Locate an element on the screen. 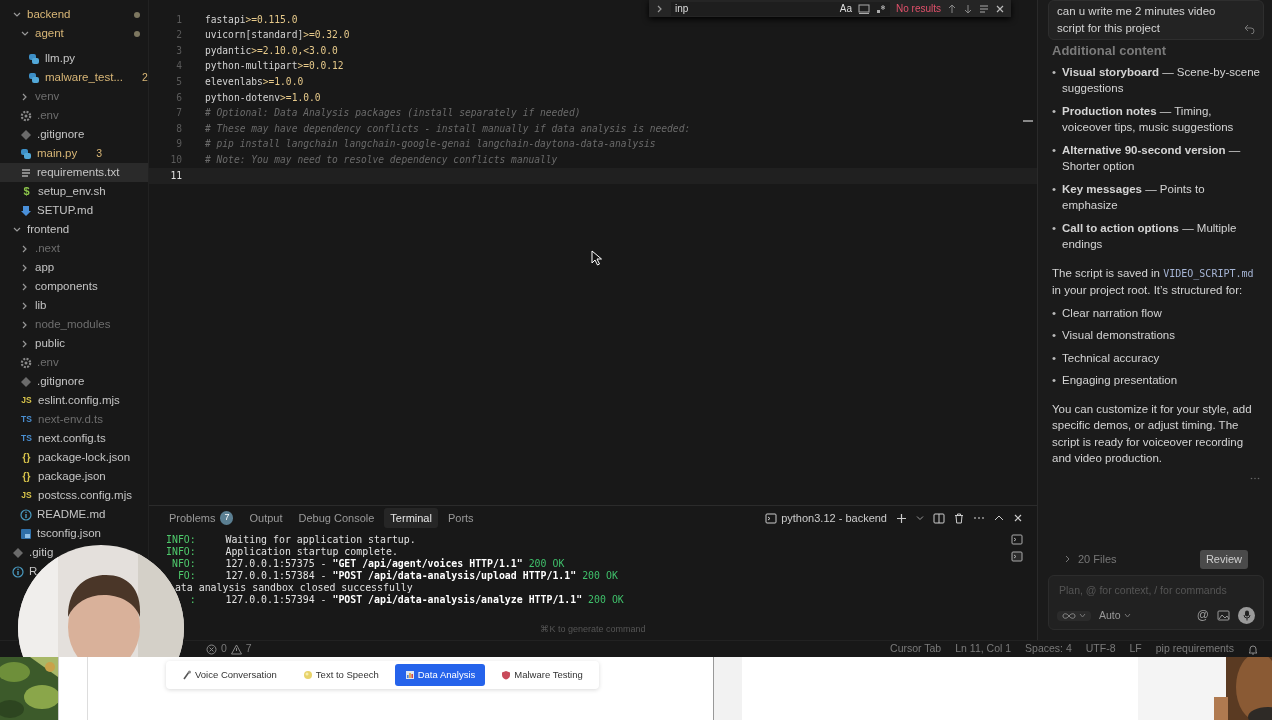 The height and width of the screenshot is (720, 1272). shield-icon is located at coordinates (506, 675).